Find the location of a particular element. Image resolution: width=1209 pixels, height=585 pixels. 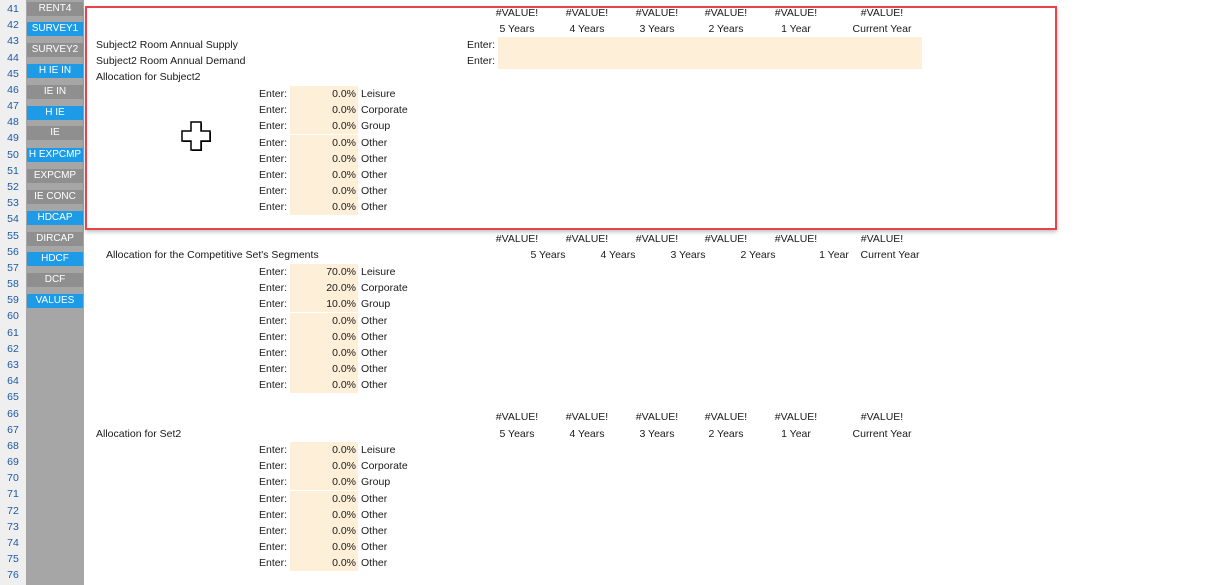

row-number: 68 is located at coordinates (13, 445).